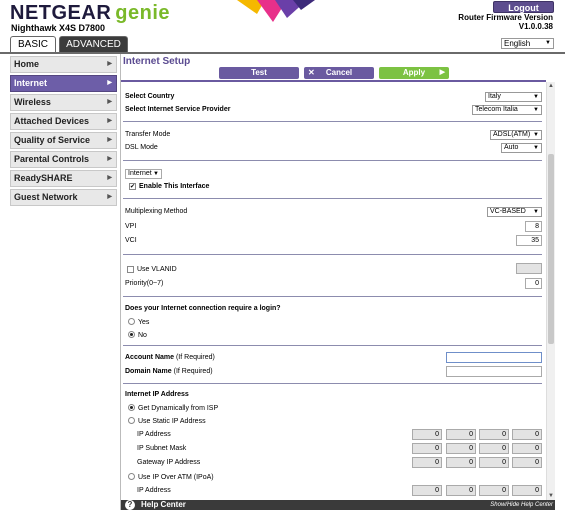 Image resolution: width=565 pixels, height=510 pixels. I want to click on gateway-octet-2: 0, so click(461, 462).